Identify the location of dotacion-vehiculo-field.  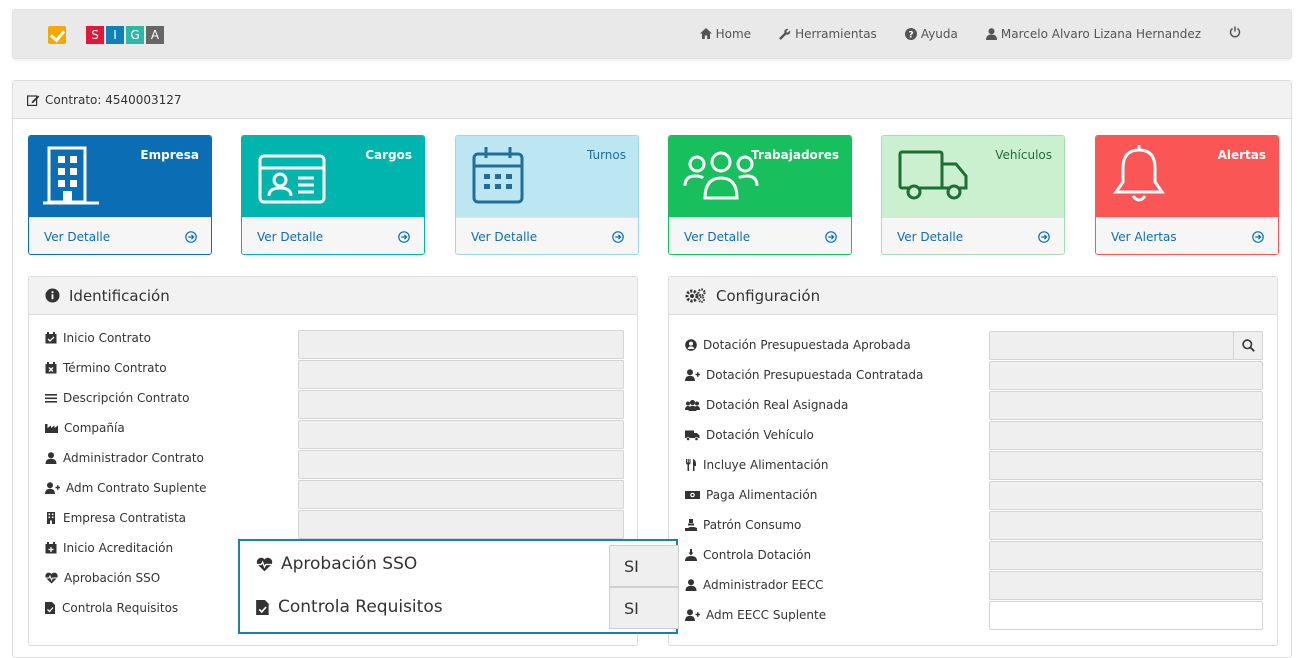
(1126, 435).